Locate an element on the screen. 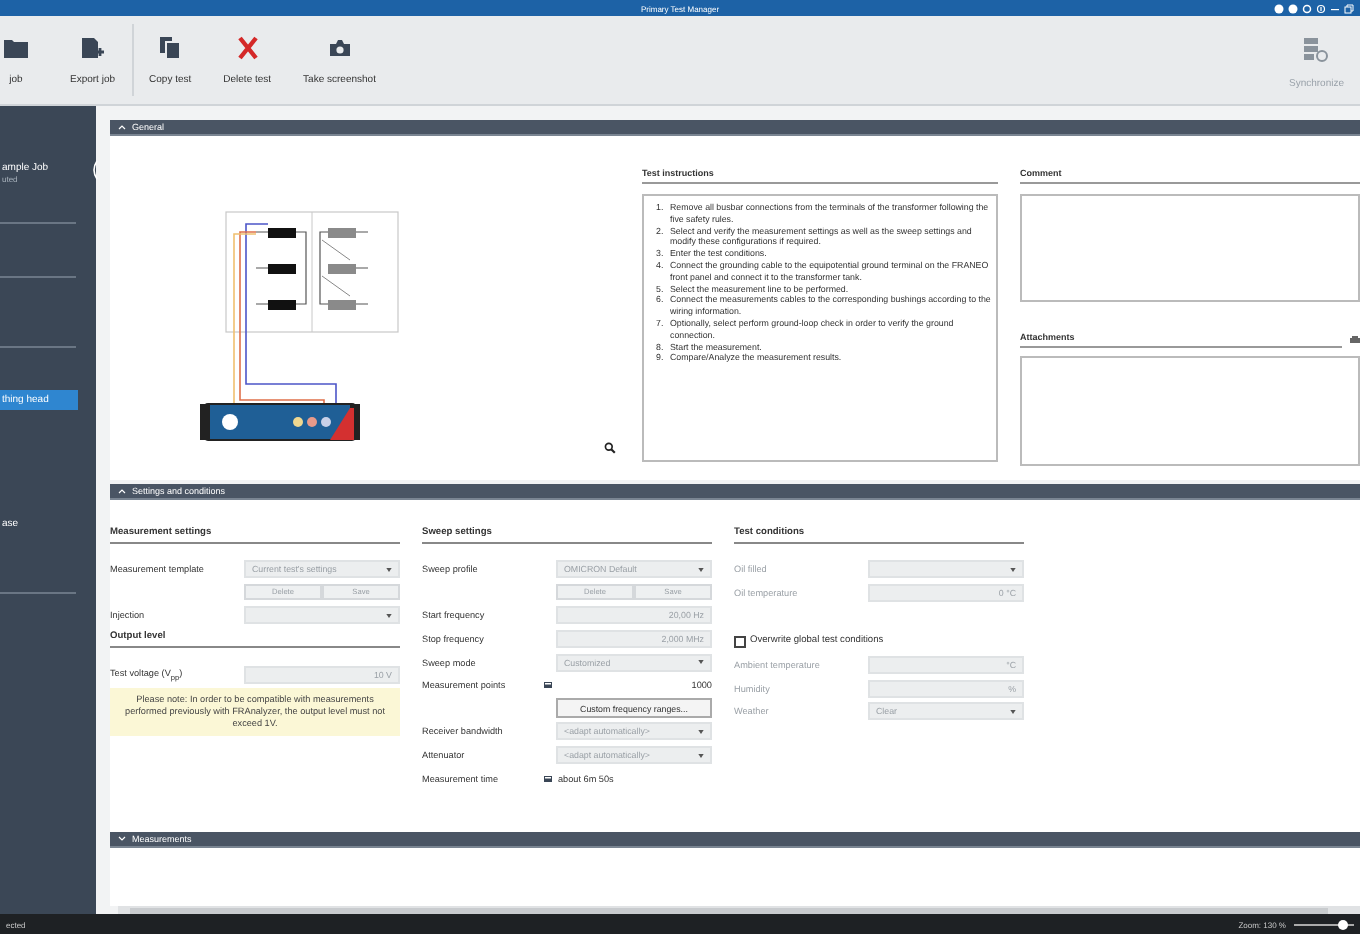  copy-icon is located at coordinates (170, 48).